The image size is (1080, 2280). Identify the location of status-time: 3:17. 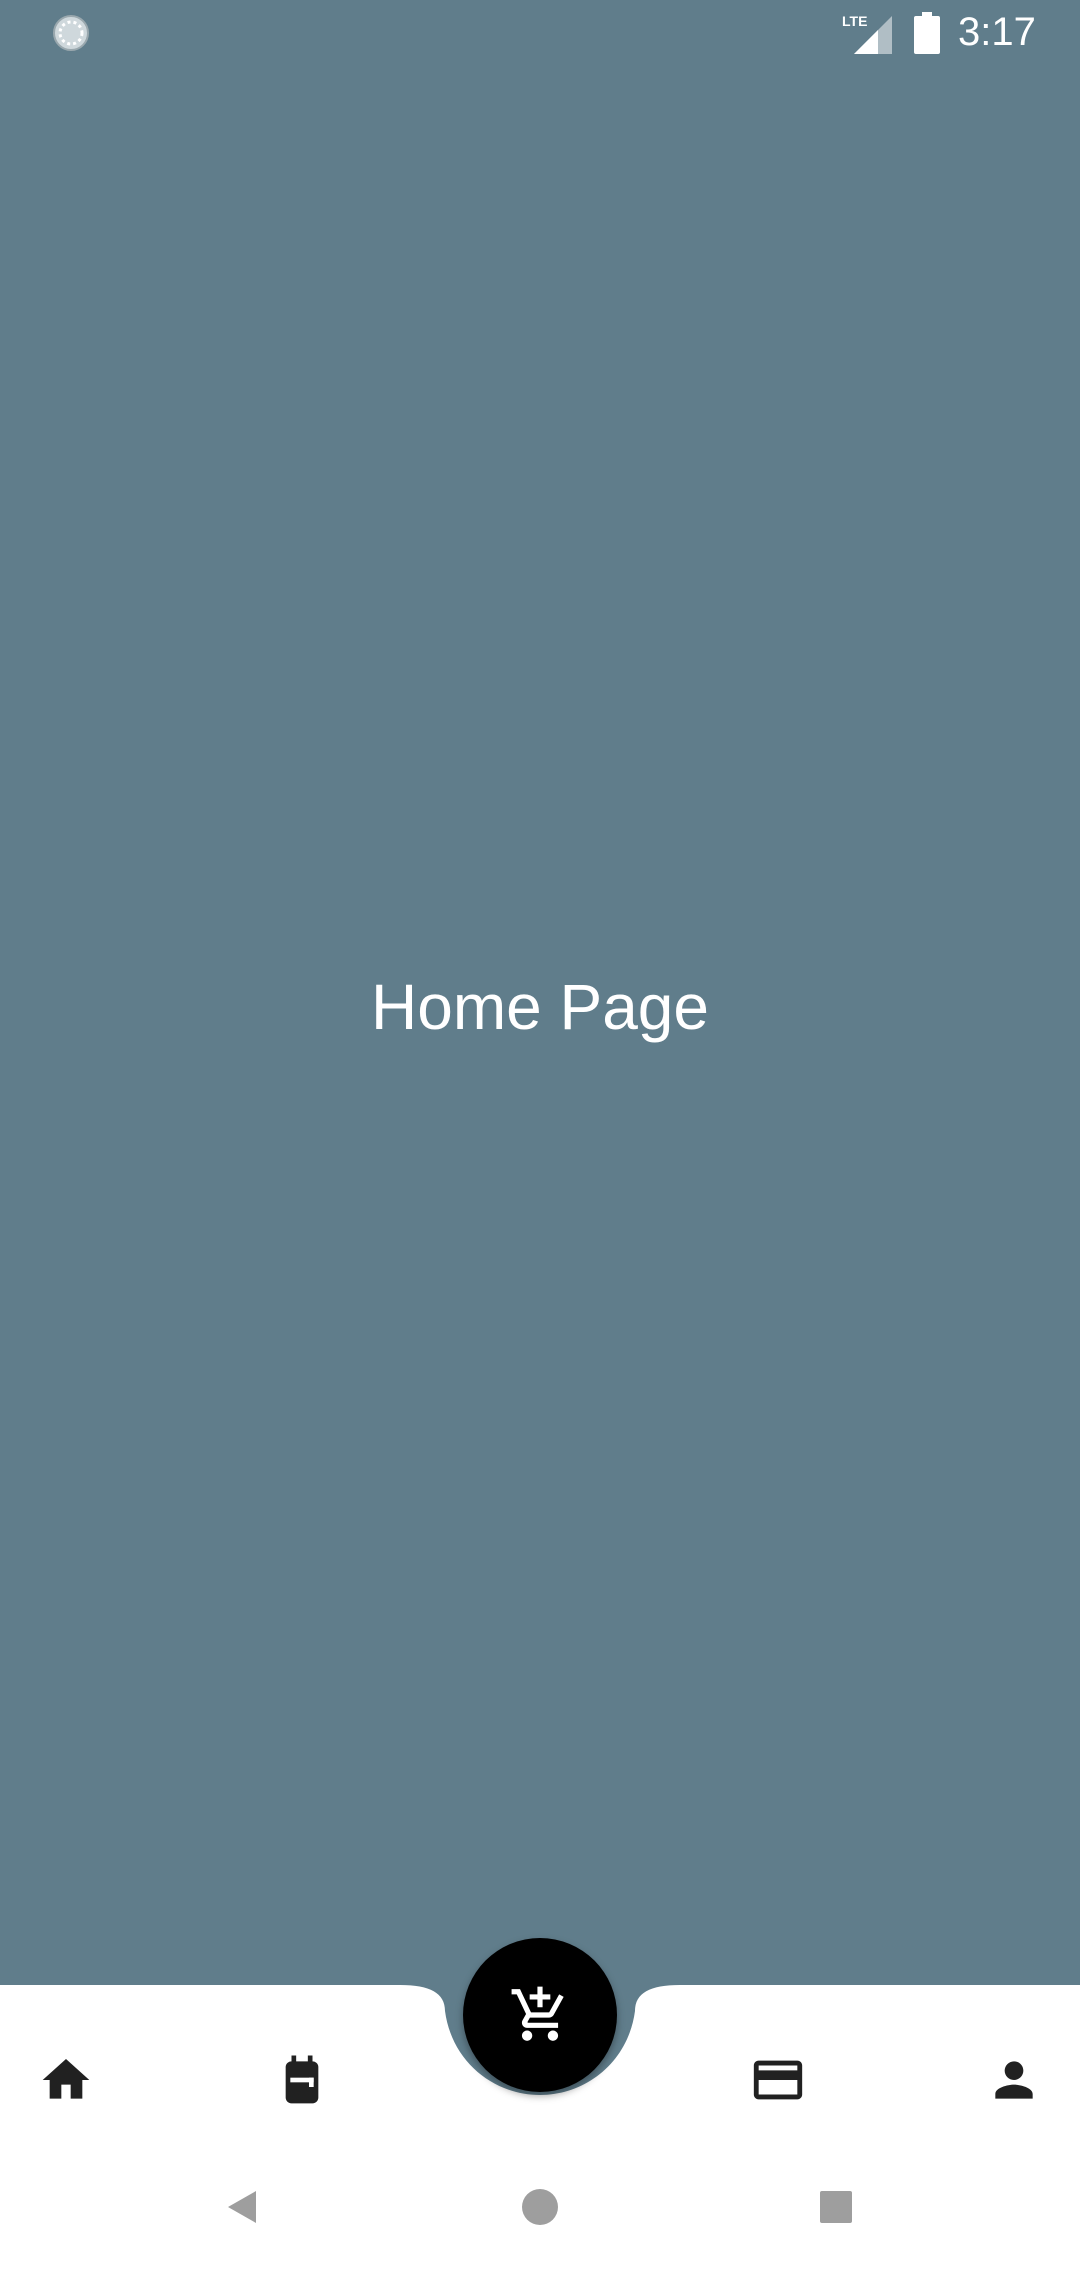
(997, 32).